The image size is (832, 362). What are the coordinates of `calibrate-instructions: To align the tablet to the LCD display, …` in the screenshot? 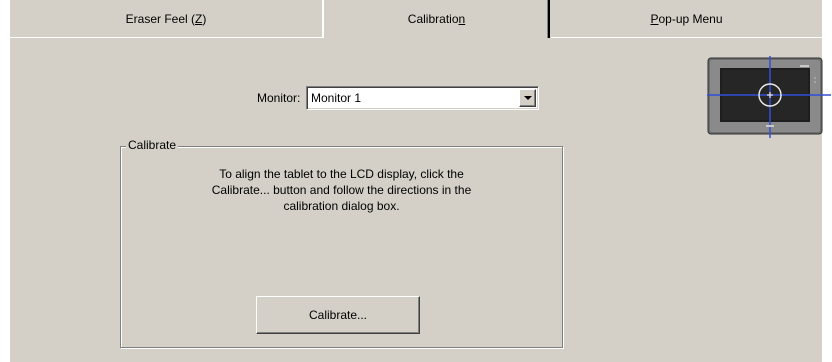 It's located at (341, 190).